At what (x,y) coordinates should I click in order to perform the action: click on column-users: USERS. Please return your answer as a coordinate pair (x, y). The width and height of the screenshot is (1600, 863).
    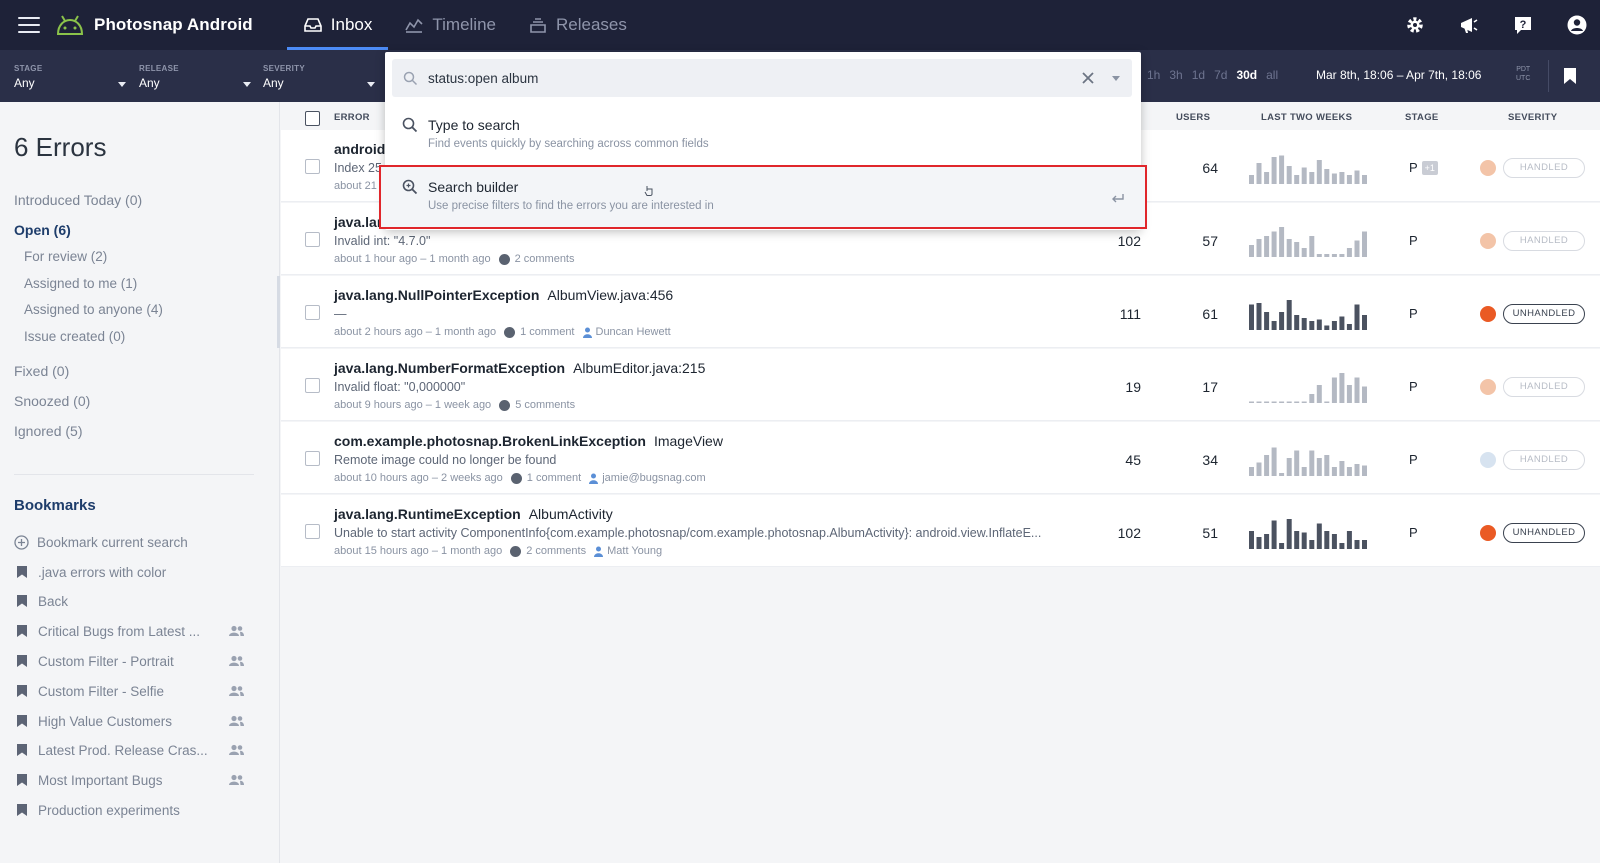
    Looking at the image, I should click on (1193, 117).